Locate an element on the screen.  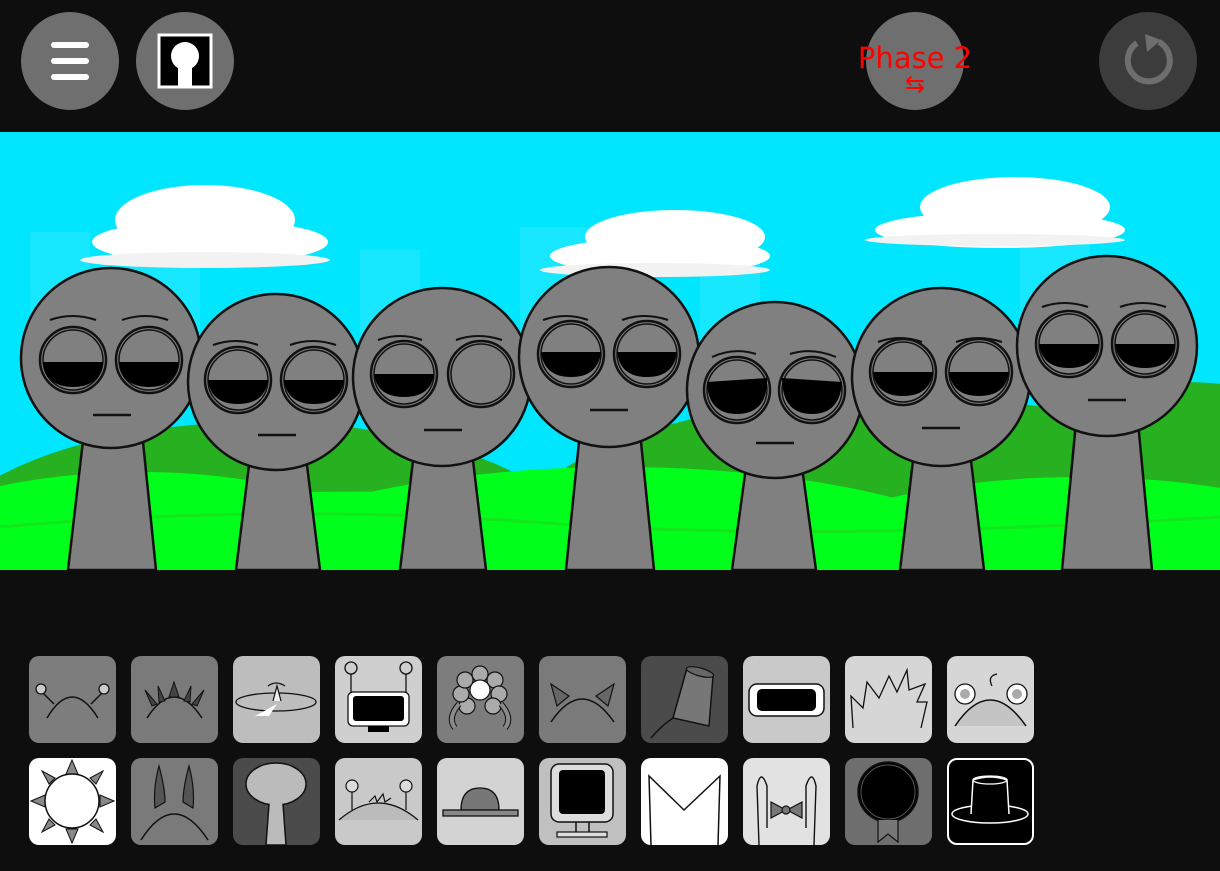
visor-icon is located at coordinates (786, 700).